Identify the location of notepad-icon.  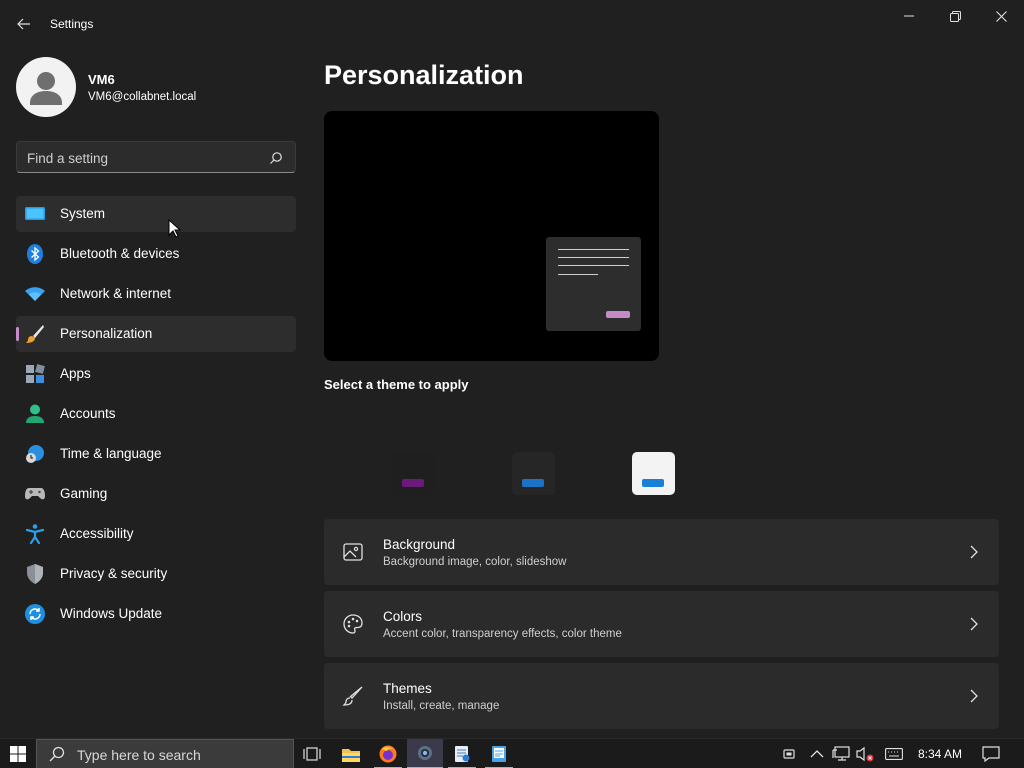
(462, 754).